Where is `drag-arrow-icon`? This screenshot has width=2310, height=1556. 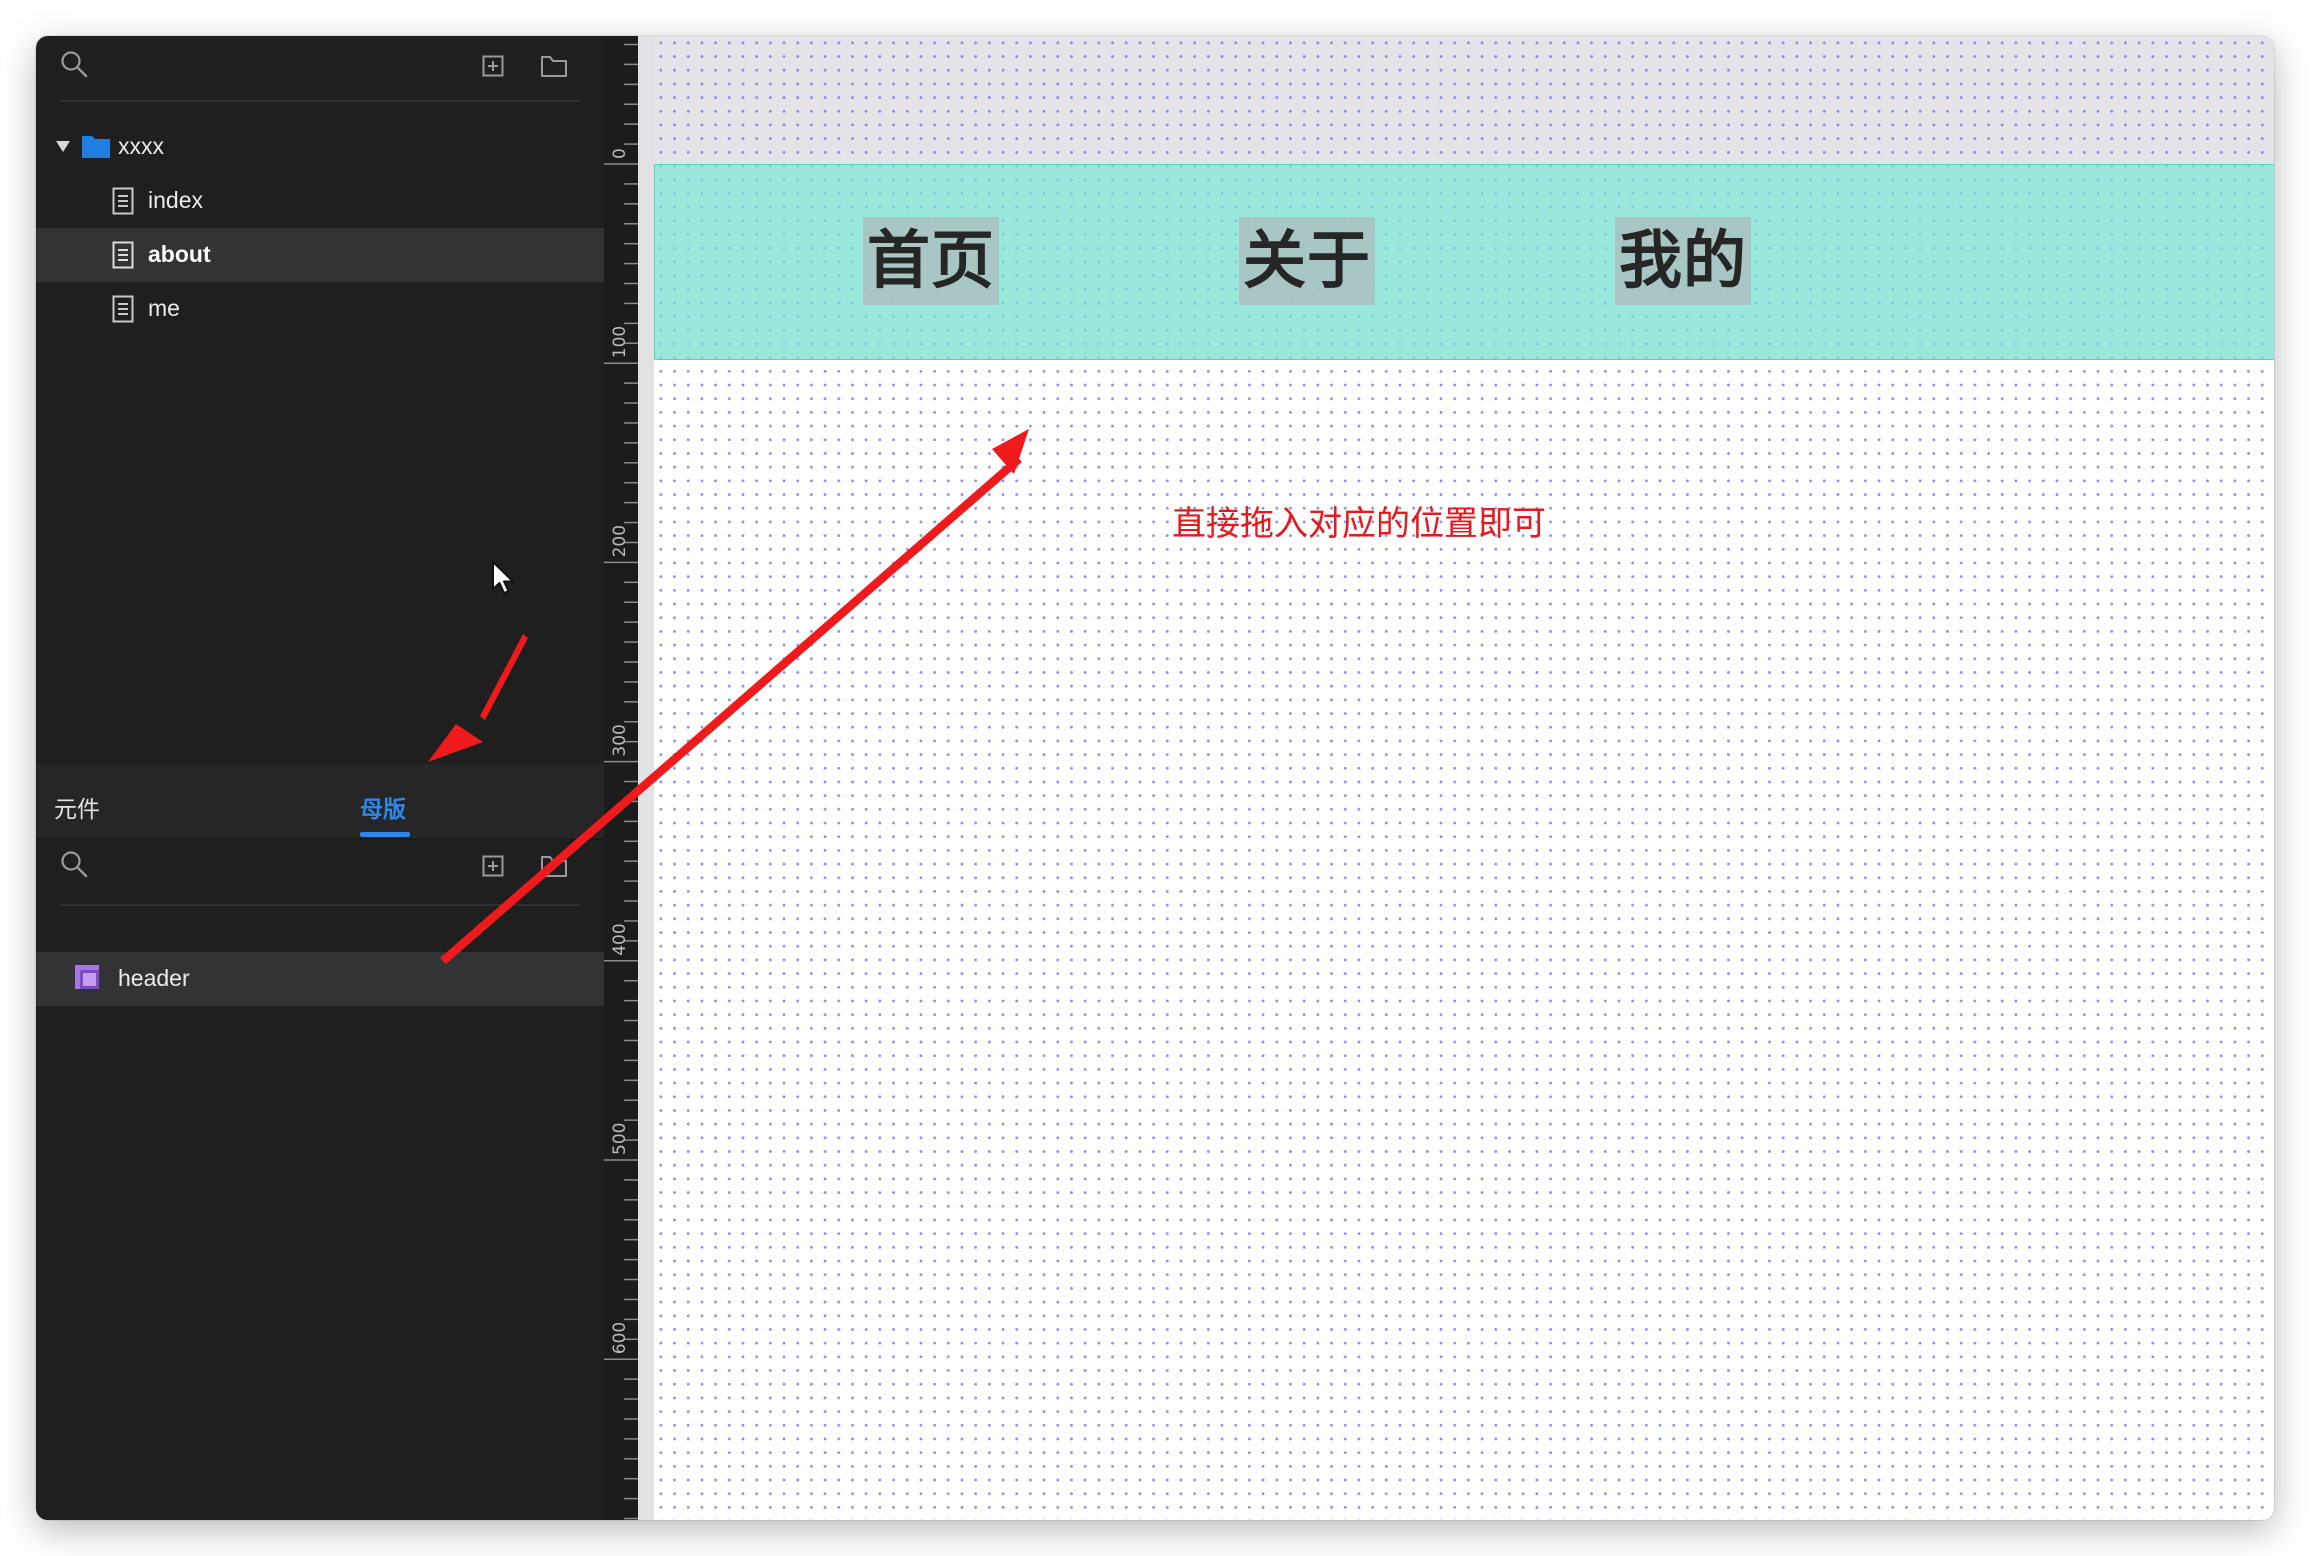 drag-arrow-icon is located at coordinates (731, 710).